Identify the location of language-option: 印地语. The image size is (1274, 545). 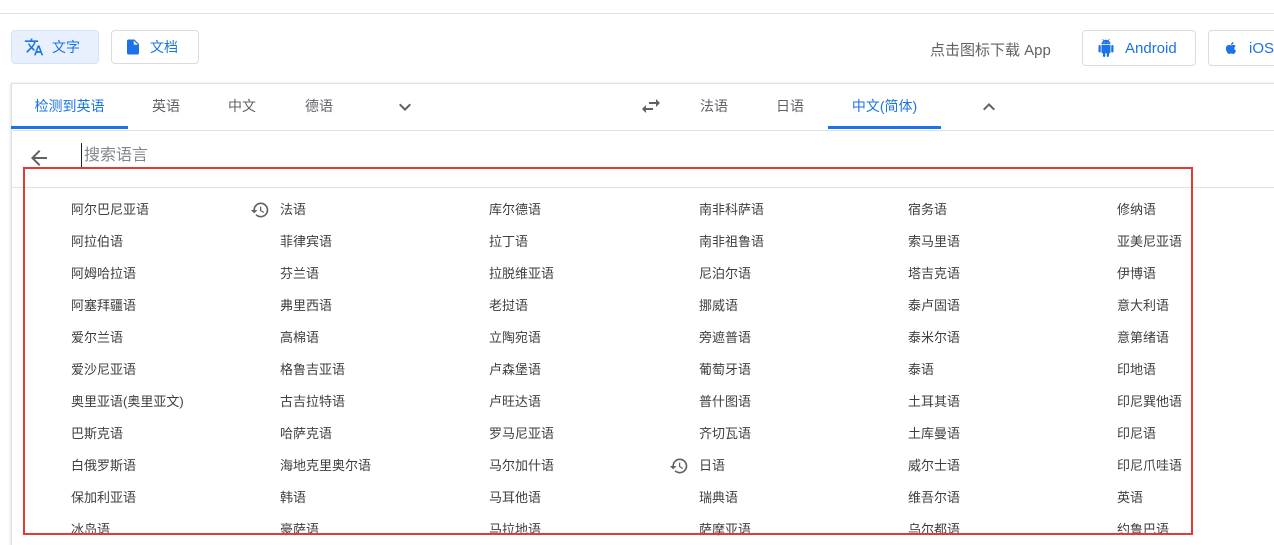
(1136, 370).